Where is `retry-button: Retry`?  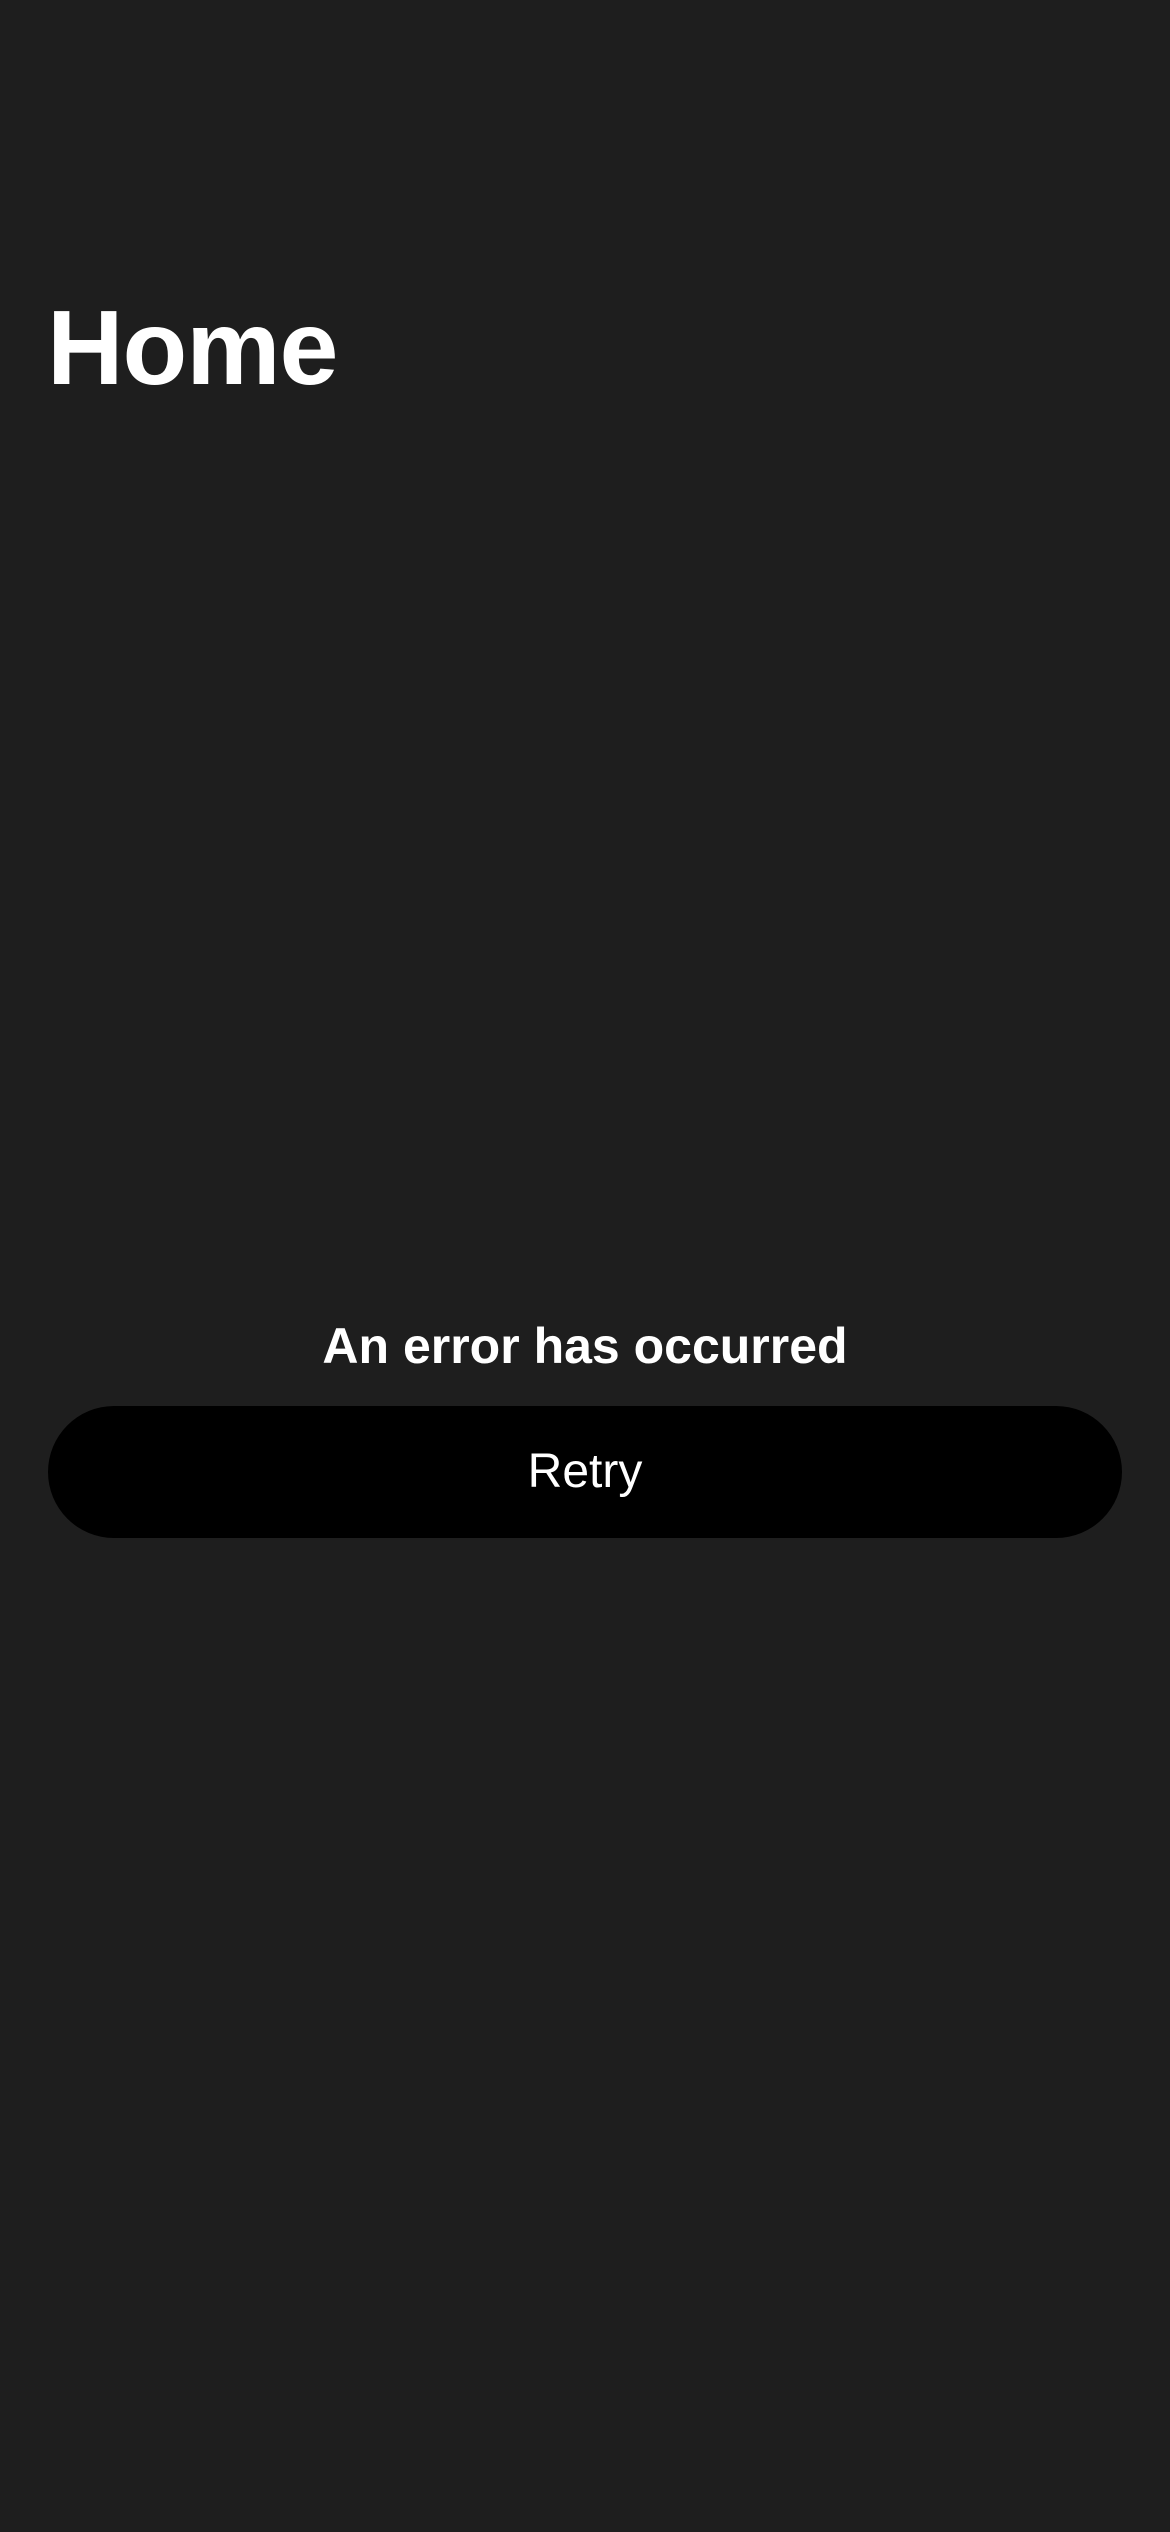 retry-button: Retry is located at coordinates (585, 1472).